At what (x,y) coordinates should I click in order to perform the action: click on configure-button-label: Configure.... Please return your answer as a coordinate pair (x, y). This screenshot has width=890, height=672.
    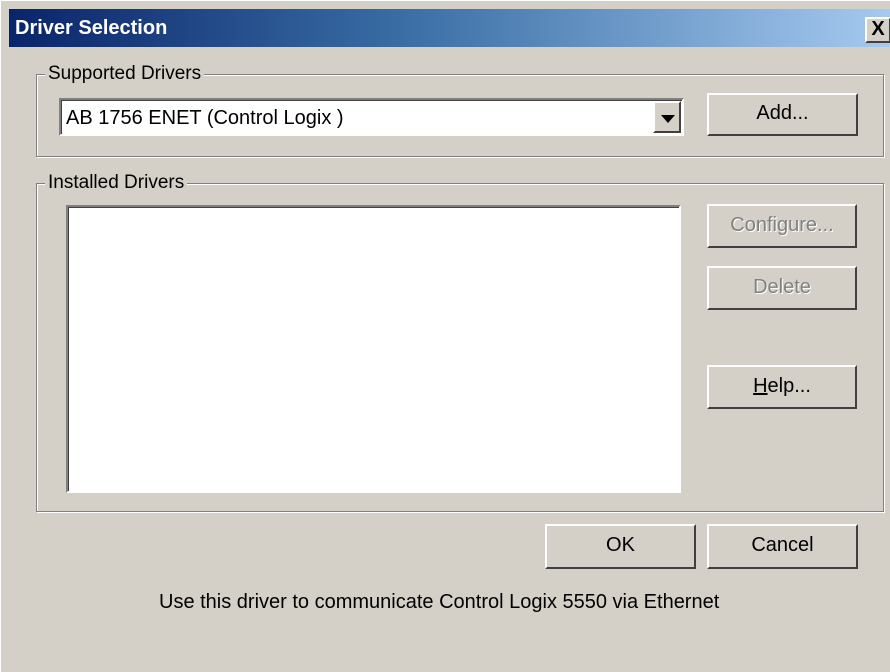
    Looking at the image, I should click on (782, 225).